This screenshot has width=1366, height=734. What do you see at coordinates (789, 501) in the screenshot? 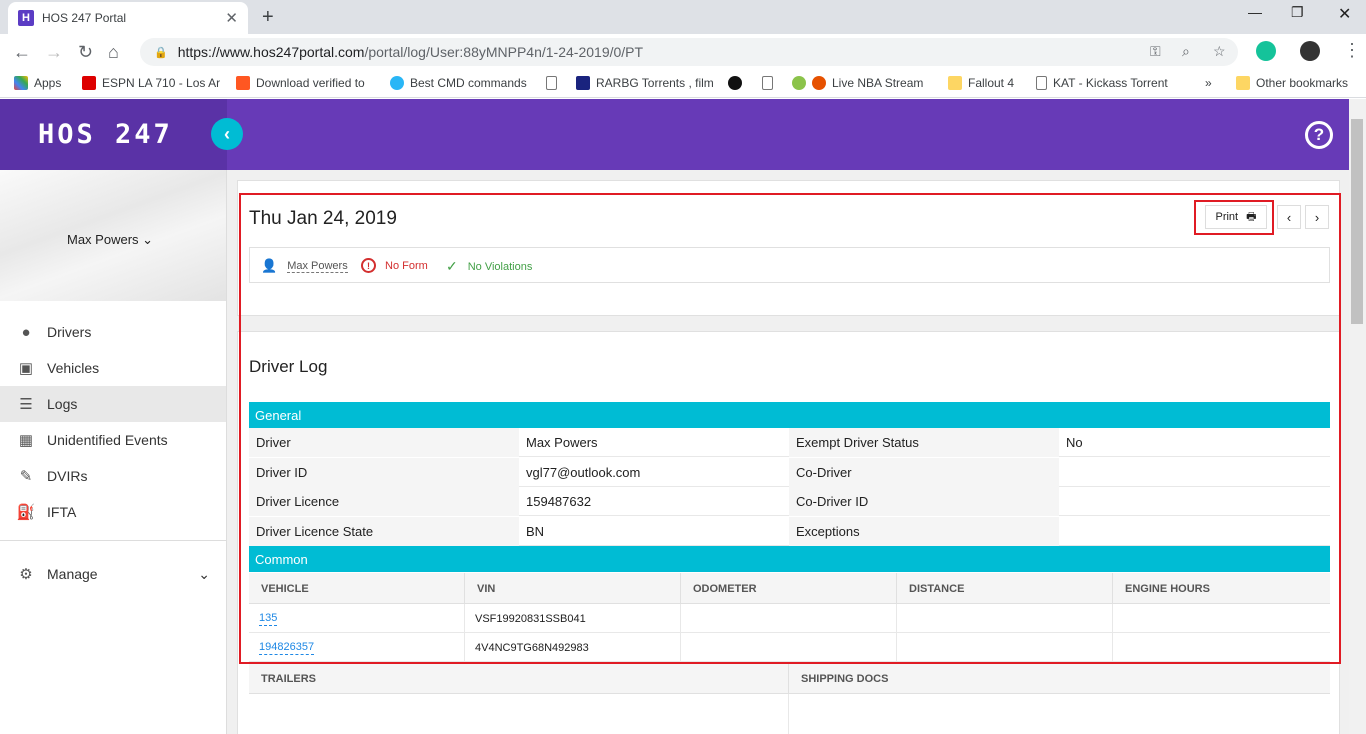
I see `general-row: Driver Licence 159487632 Co-Driver ID` at bounding box center [789, 501].